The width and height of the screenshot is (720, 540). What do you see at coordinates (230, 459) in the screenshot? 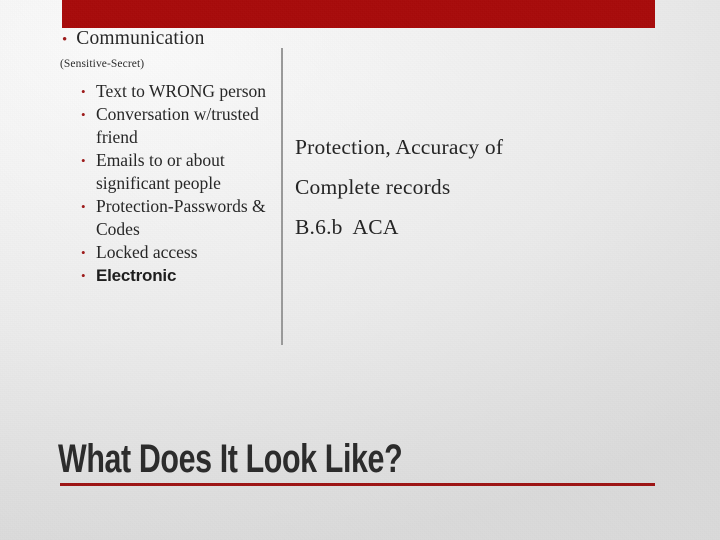
I see `page-title: What Does It Look Like?` at bounding box center [230, 459].